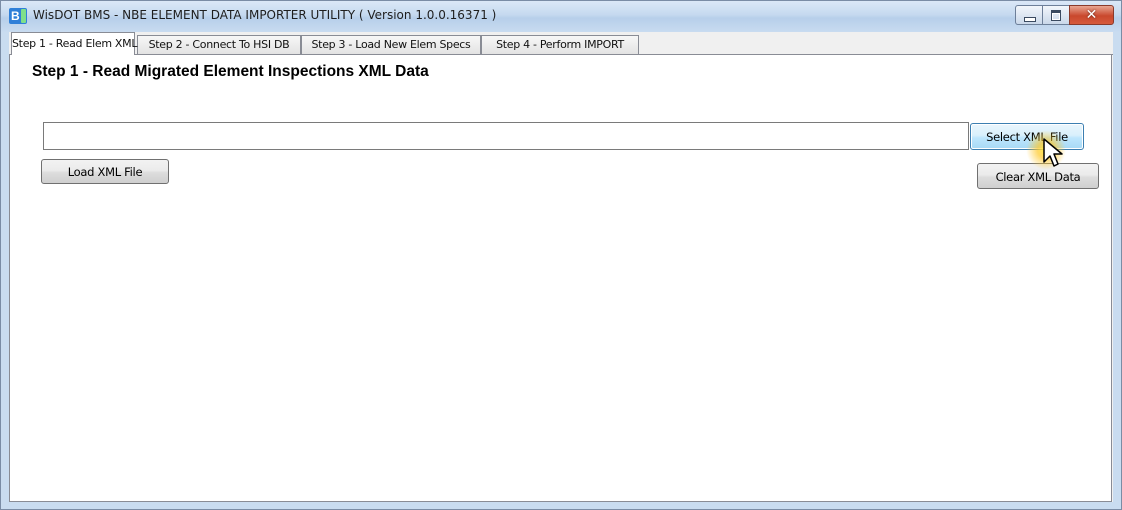  I want to click on maximize-button, so click(1056, 15).